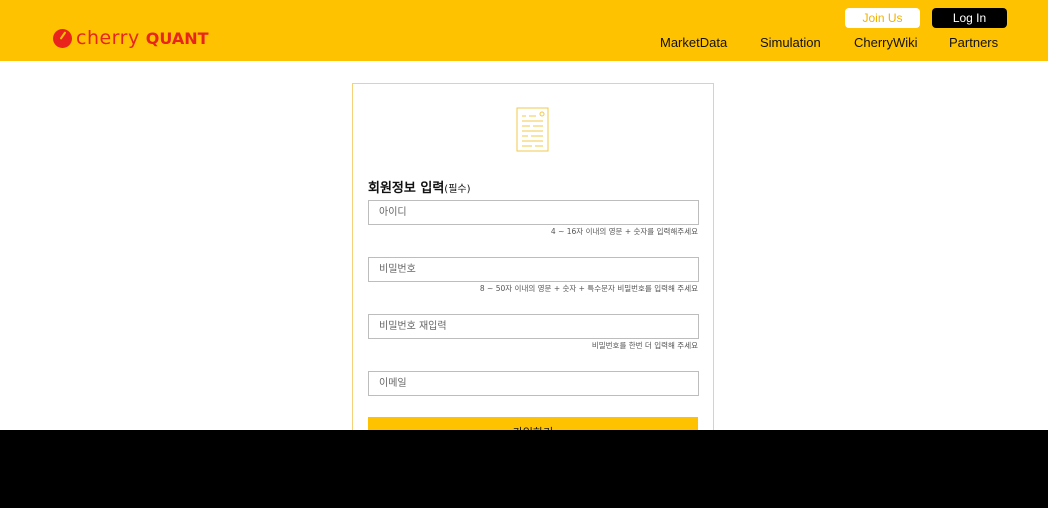 This screenshot has width=1048, height=508. Describe the element at coordinates (644, 345) in the screenshot. I see `password-confirm-hint: 비밀번호를 한번 더 입력해 주세요` at that location.